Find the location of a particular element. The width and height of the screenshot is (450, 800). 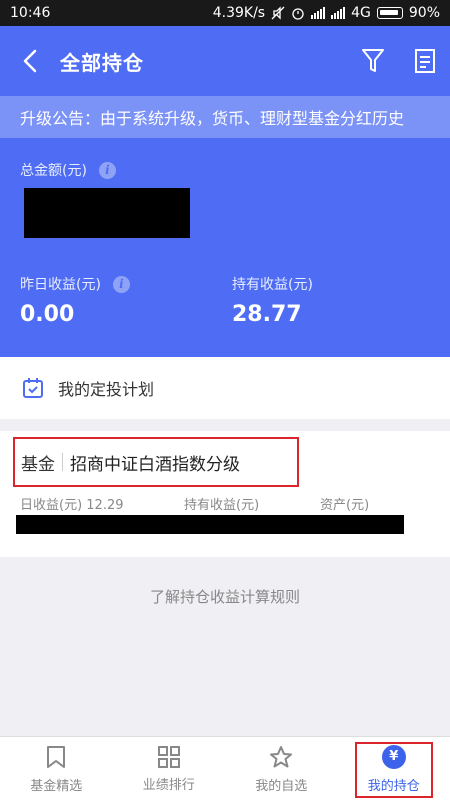

tab-label: 我的自选 is located at coordinates (281, 786).